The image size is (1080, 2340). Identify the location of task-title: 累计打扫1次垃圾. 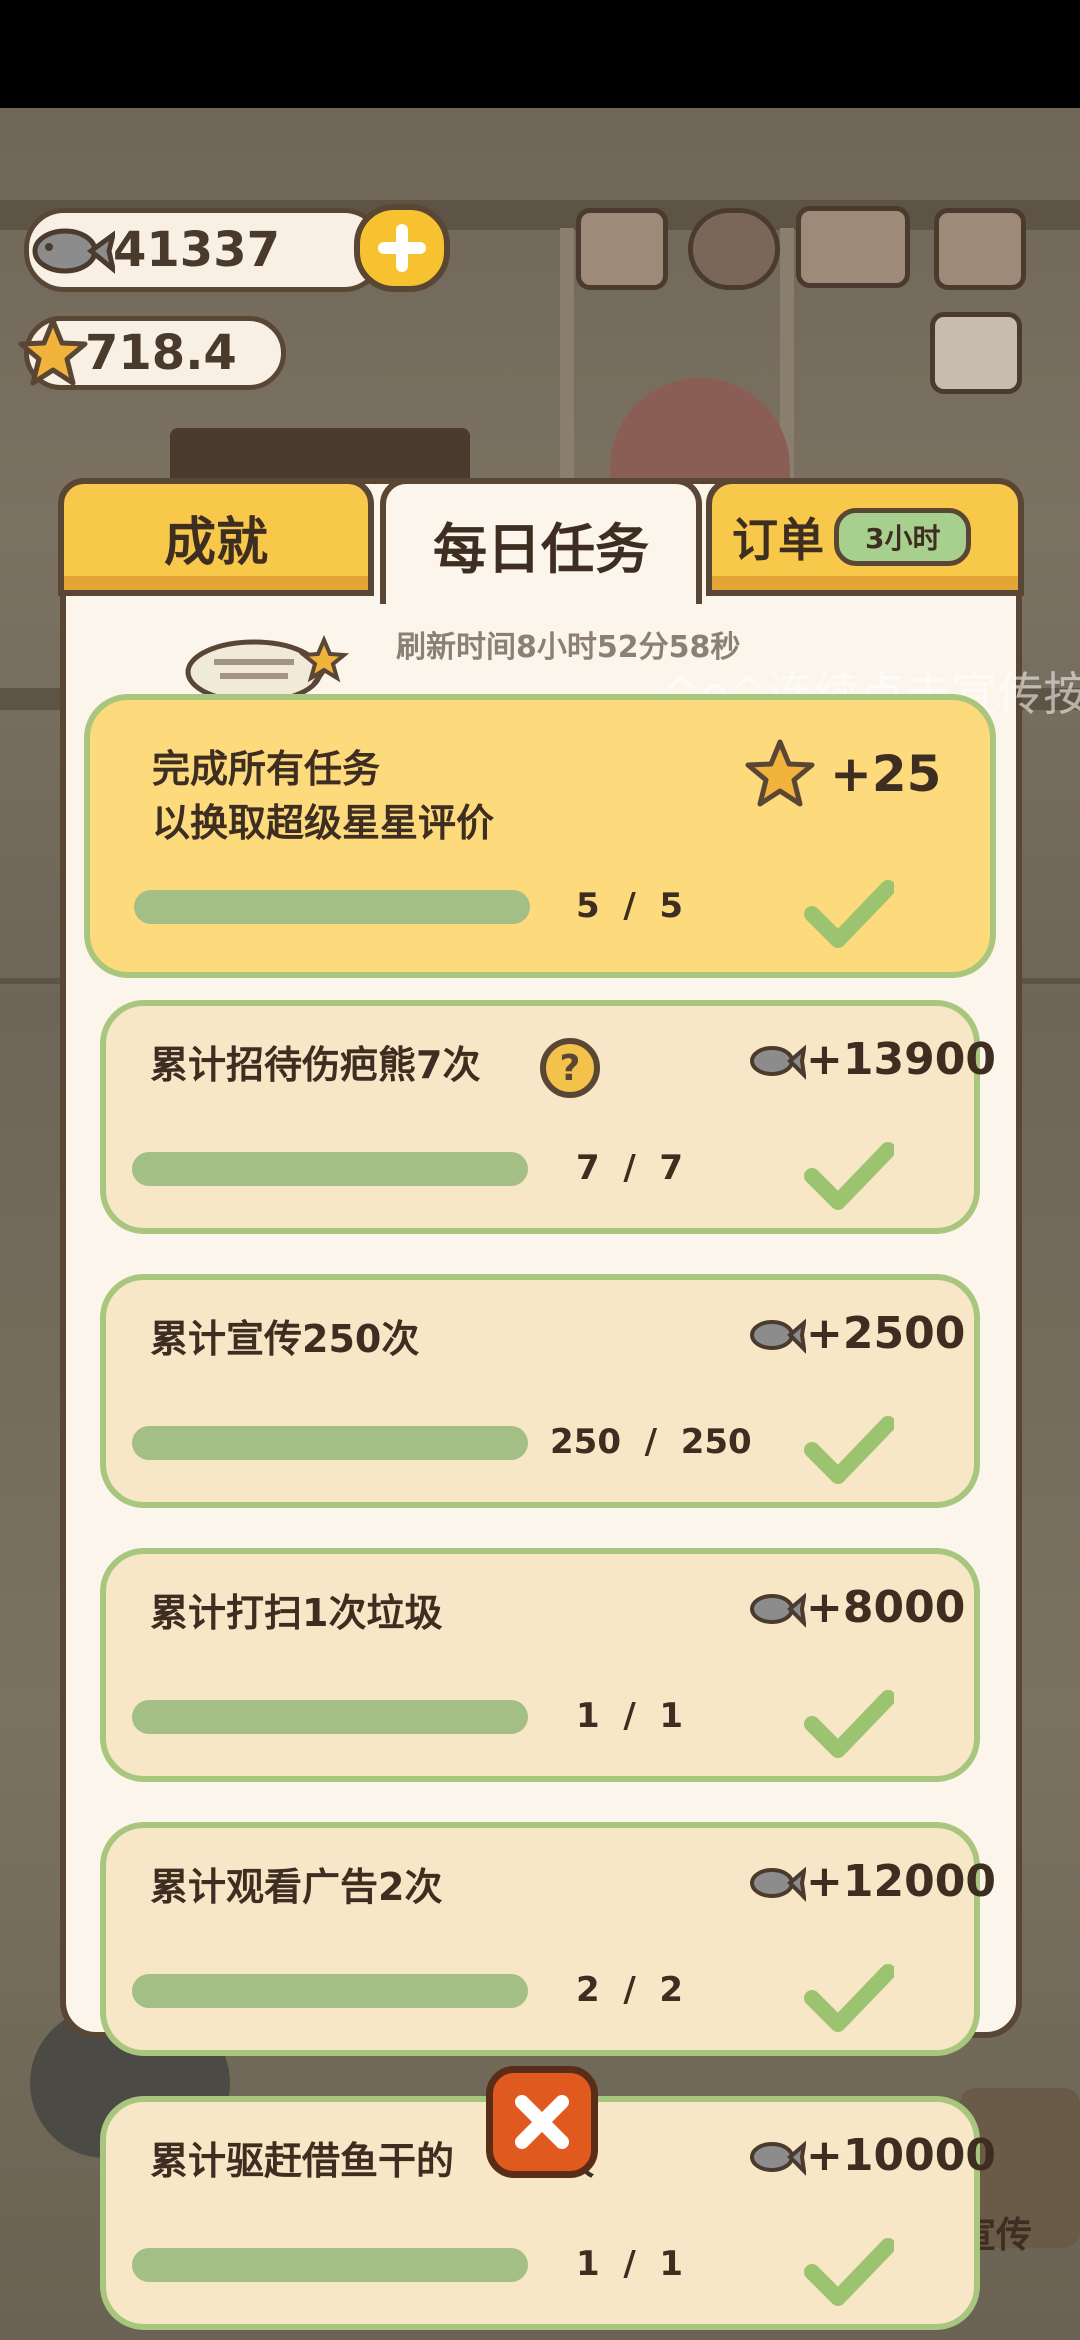
(296, 1613).